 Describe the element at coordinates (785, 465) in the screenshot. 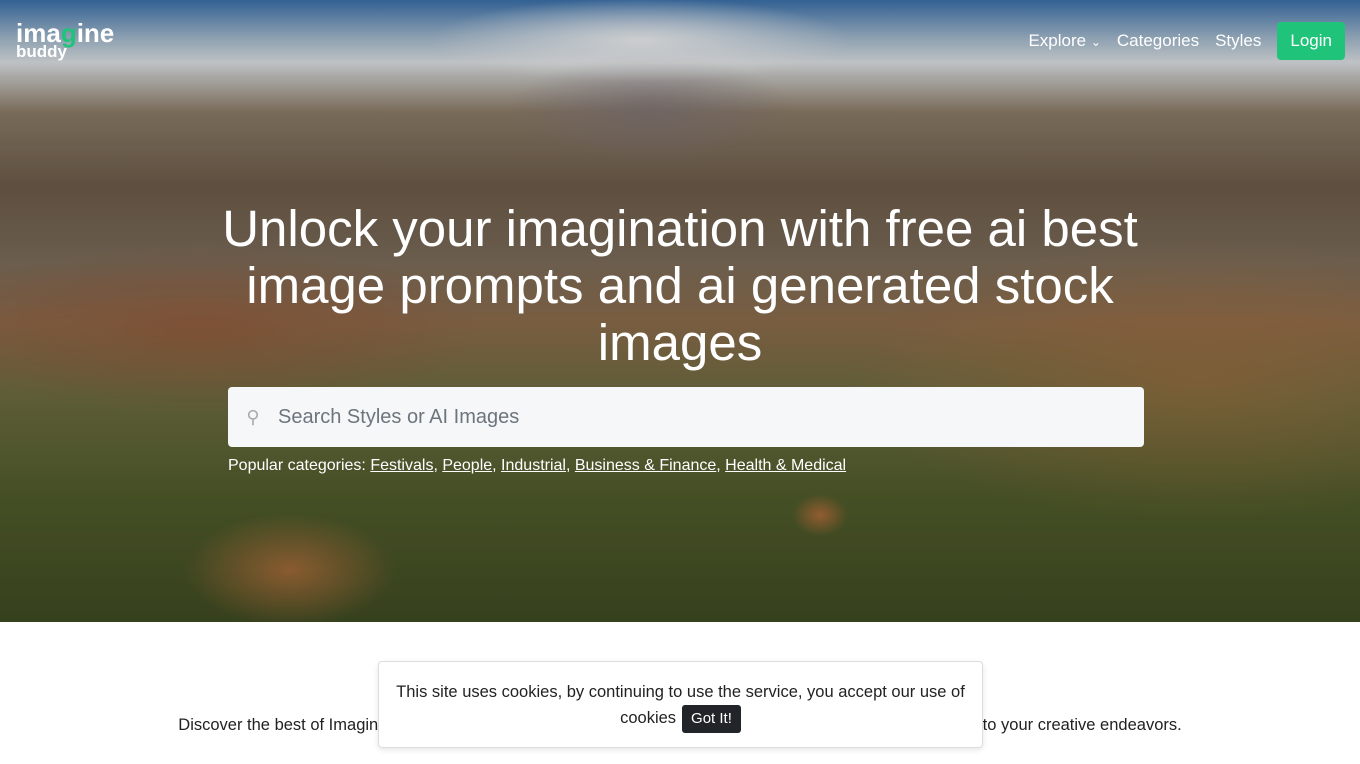

I see `category-link-health-medical: Health & Medical` at that location.